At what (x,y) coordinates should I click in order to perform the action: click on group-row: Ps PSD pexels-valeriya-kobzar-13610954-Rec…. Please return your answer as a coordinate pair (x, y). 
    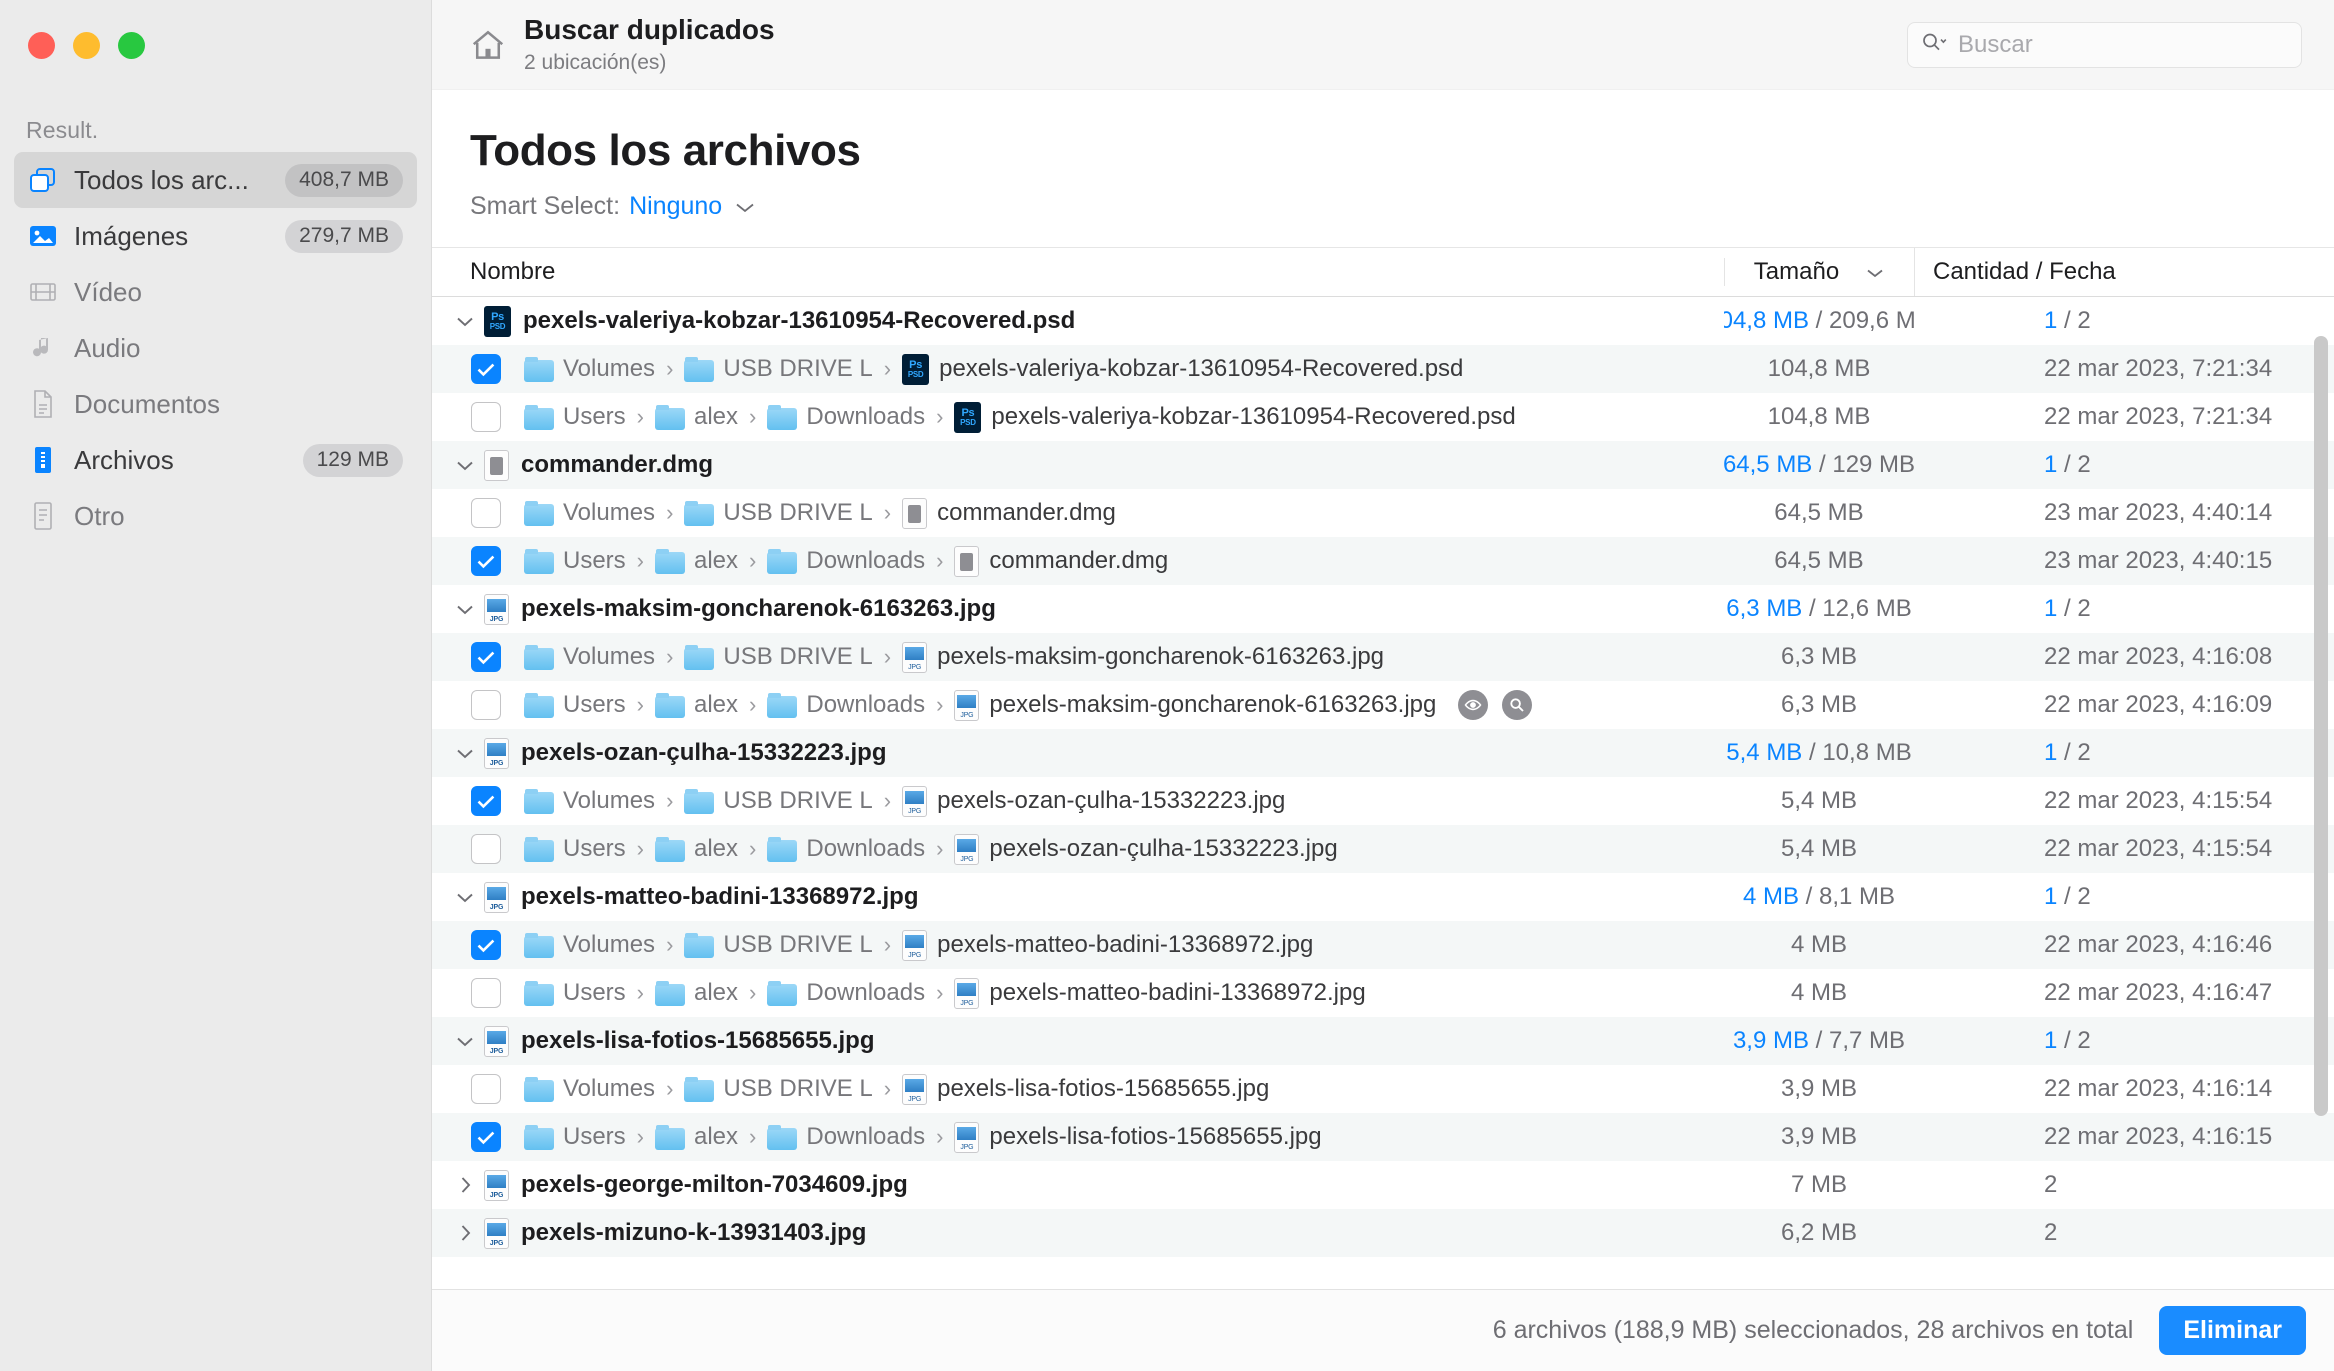
    Looking at the image, I should click on (1383, 321).